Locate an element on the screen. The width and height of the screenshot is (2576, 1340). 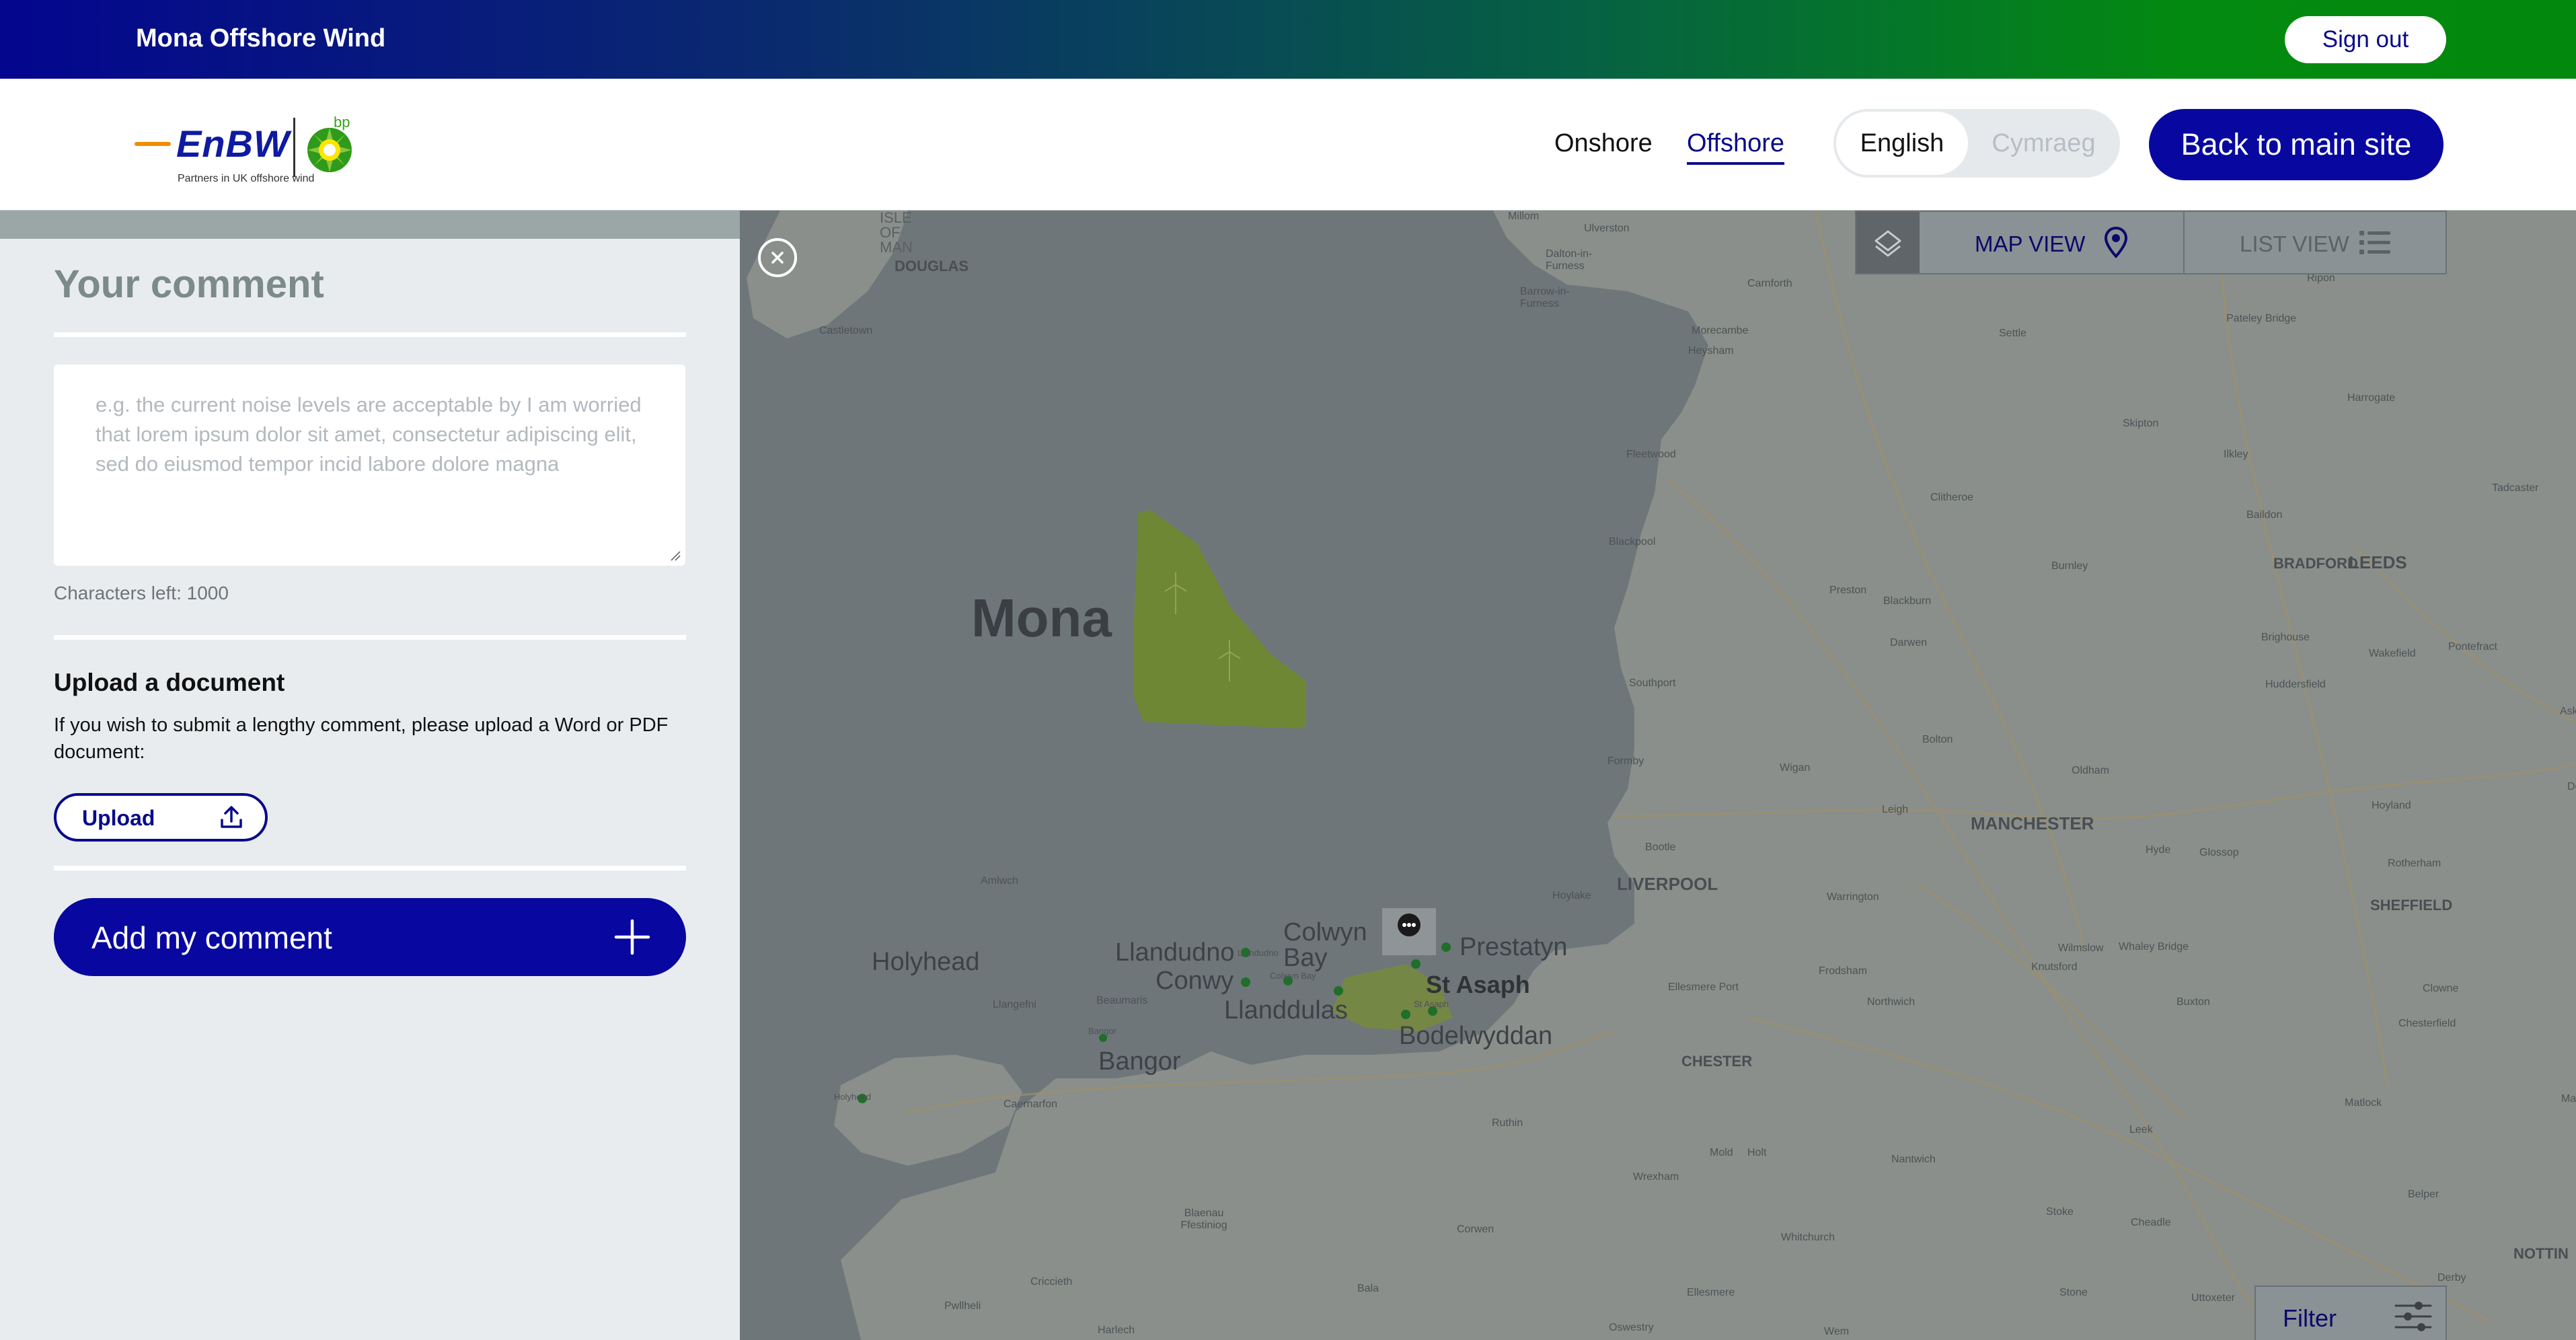
map-place-label: Glossop is located at coordinates (2219, 852).